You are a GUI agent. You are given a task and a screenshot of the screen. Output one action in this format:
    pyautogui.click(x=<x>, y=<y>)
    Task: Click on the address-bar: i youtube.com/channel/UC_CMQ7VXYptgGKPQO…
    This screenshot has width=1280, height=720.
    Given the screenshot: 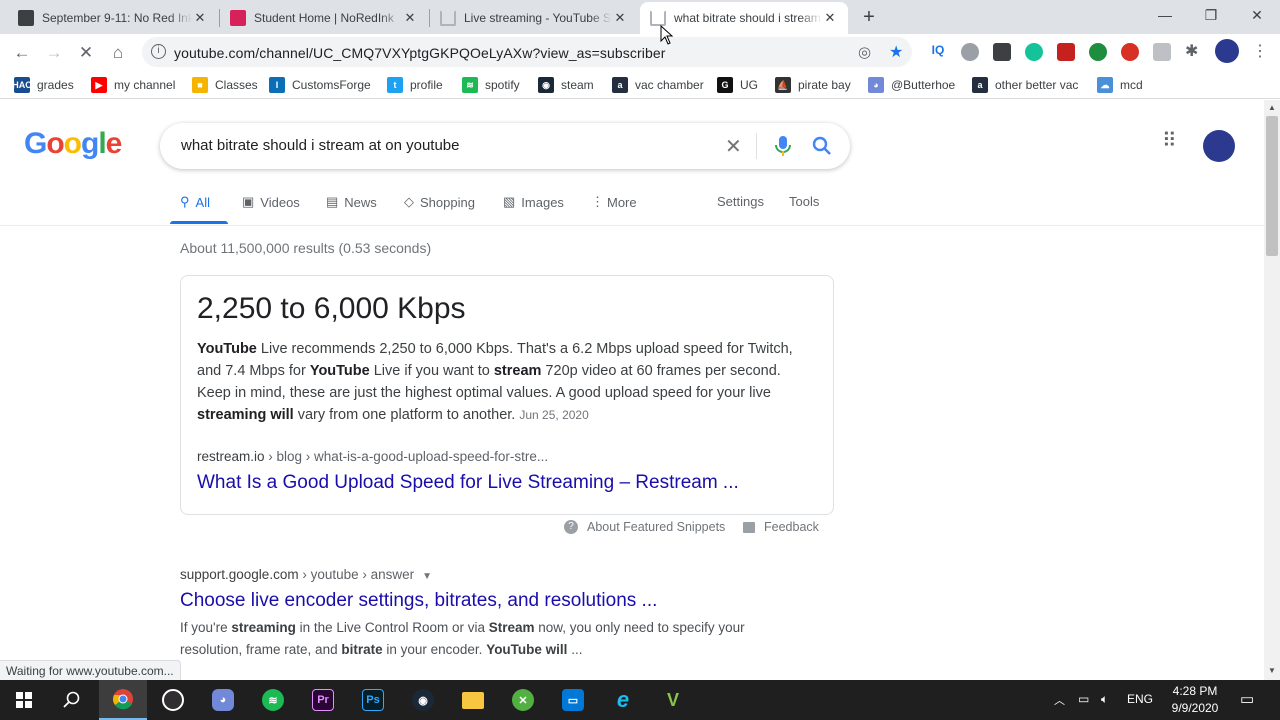 What is the action you would take?
    pyautogui.click(x=527, y=52)
    